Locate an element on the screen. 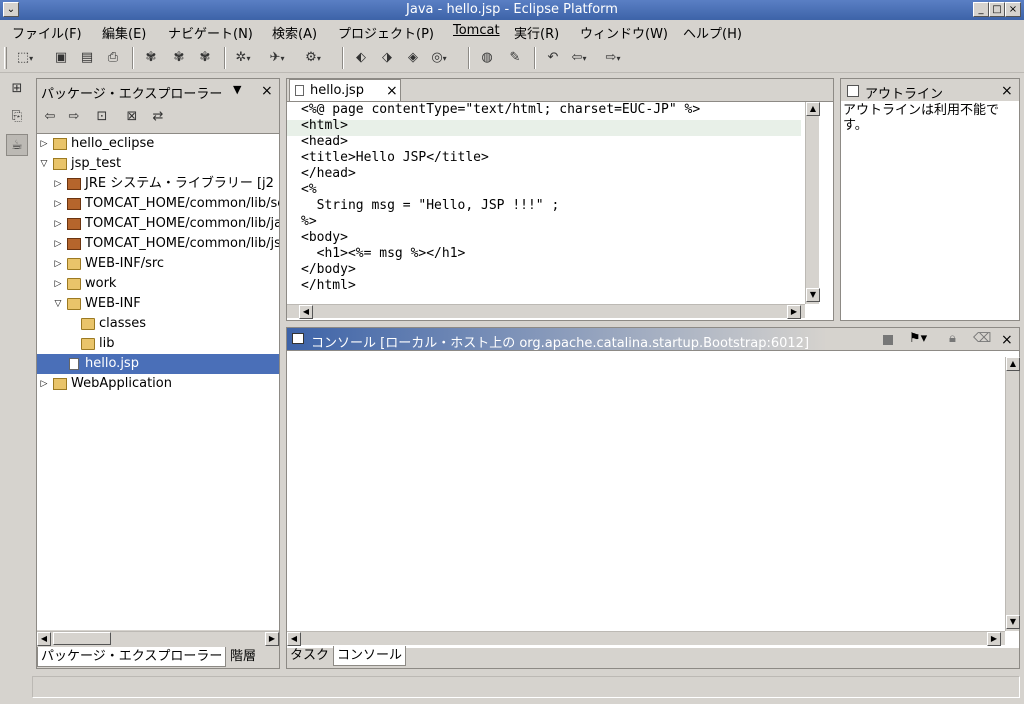 This screenshot has height=704, width=1024. tomcat-restart-icon: ✾ is located at coordinates (205, 58).